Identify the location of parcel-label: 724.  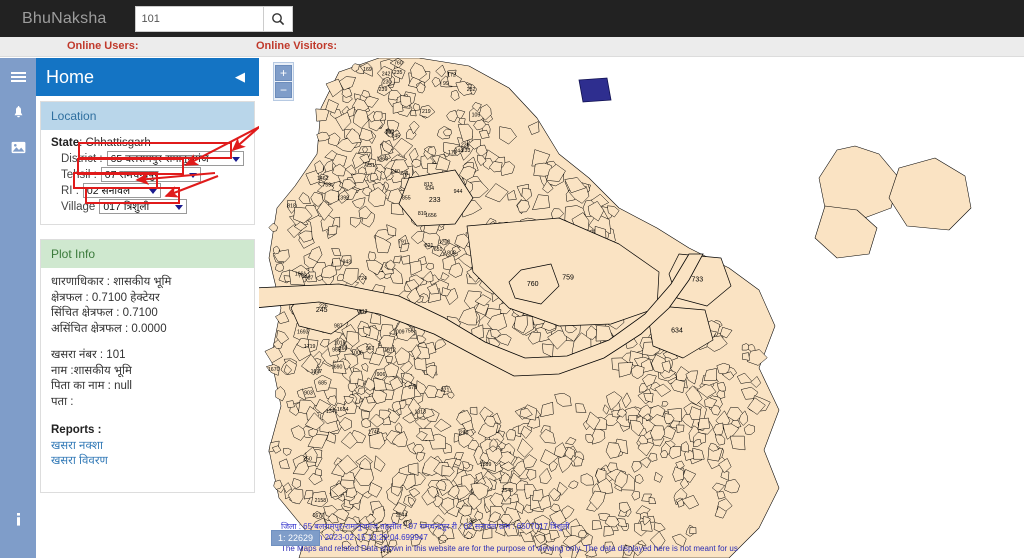
(362, 279).